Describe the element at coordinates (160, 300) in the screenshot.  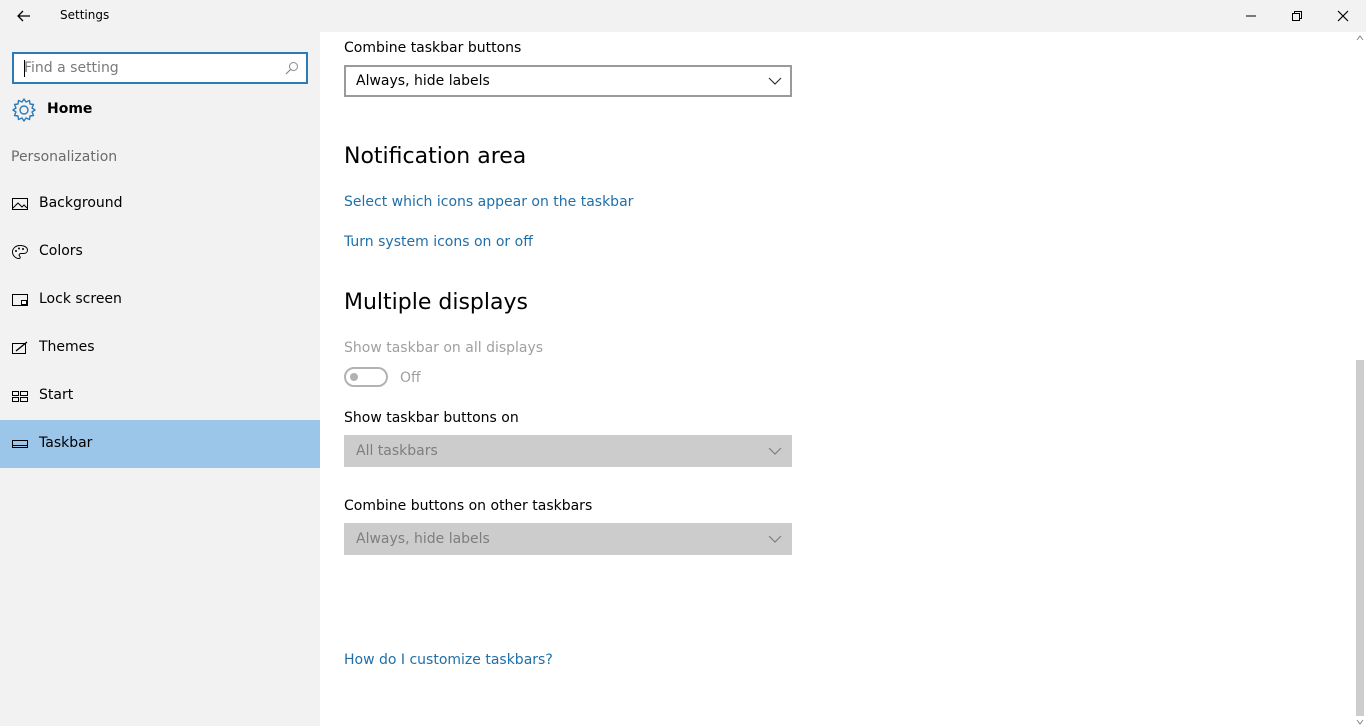
I see `sidebar-item-lock-screen: Lock screen` at that location.